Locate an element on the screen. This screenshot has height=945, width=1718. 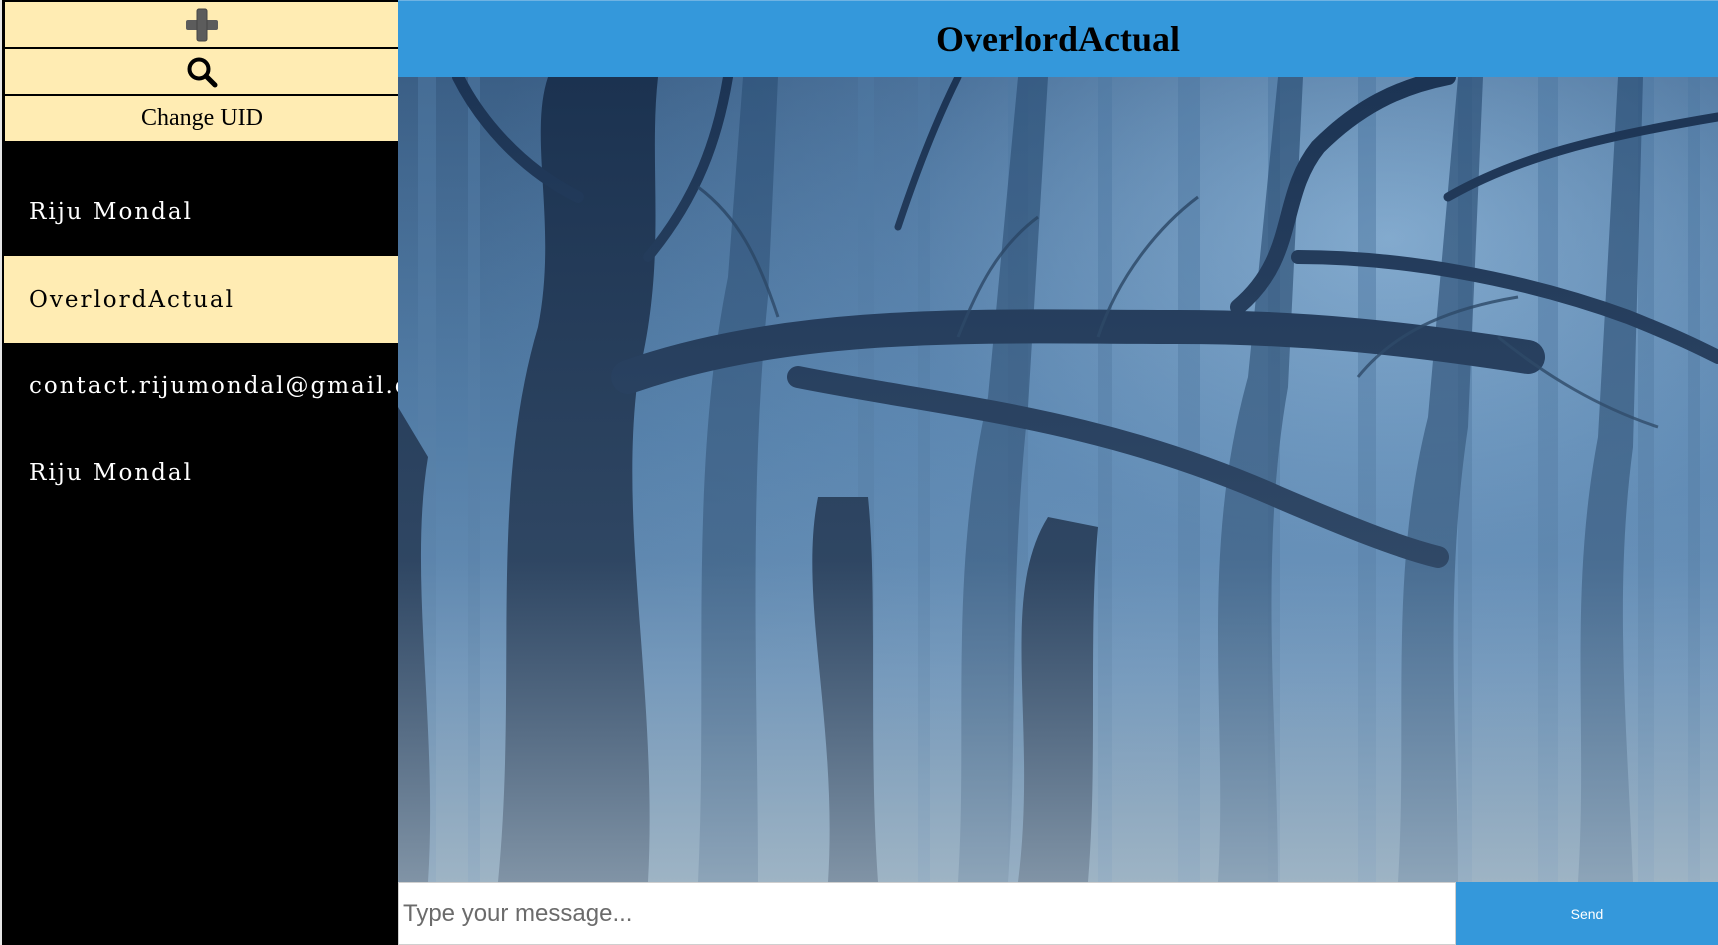
change-uid-label: Change UID is located at coordinates (202, 118).